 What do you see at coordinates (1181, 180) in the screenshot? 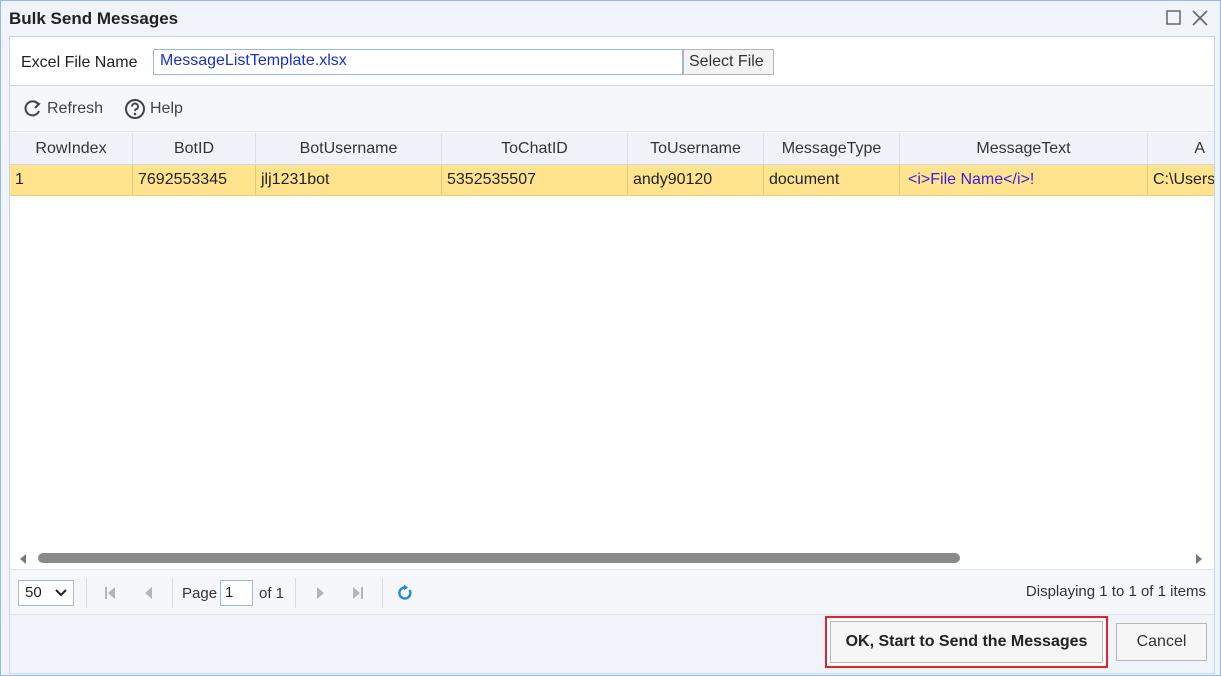
I see `cell-attachment: C:\Users` at bounding box center [1181, 180].